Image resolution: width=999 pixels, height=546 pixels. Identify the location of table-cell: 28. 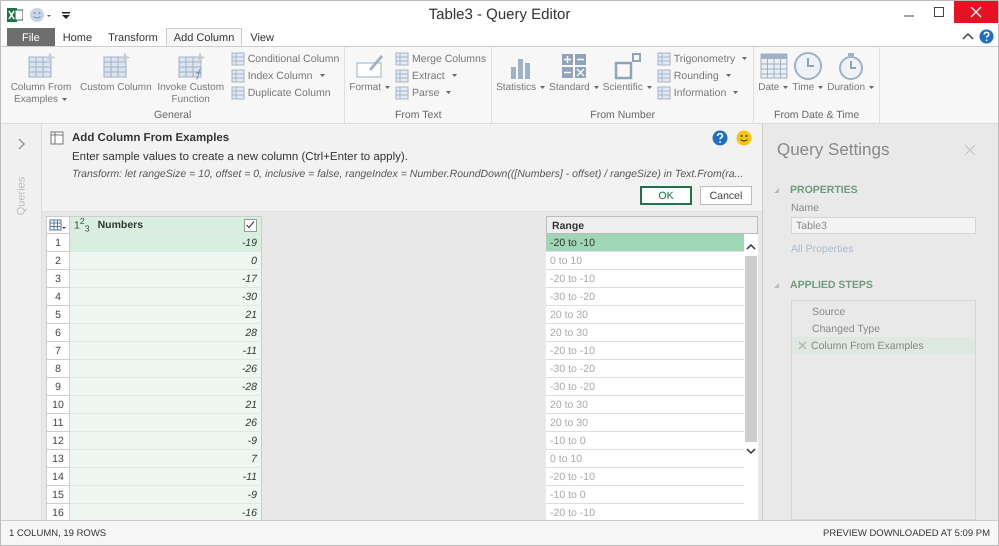
(166, 333).